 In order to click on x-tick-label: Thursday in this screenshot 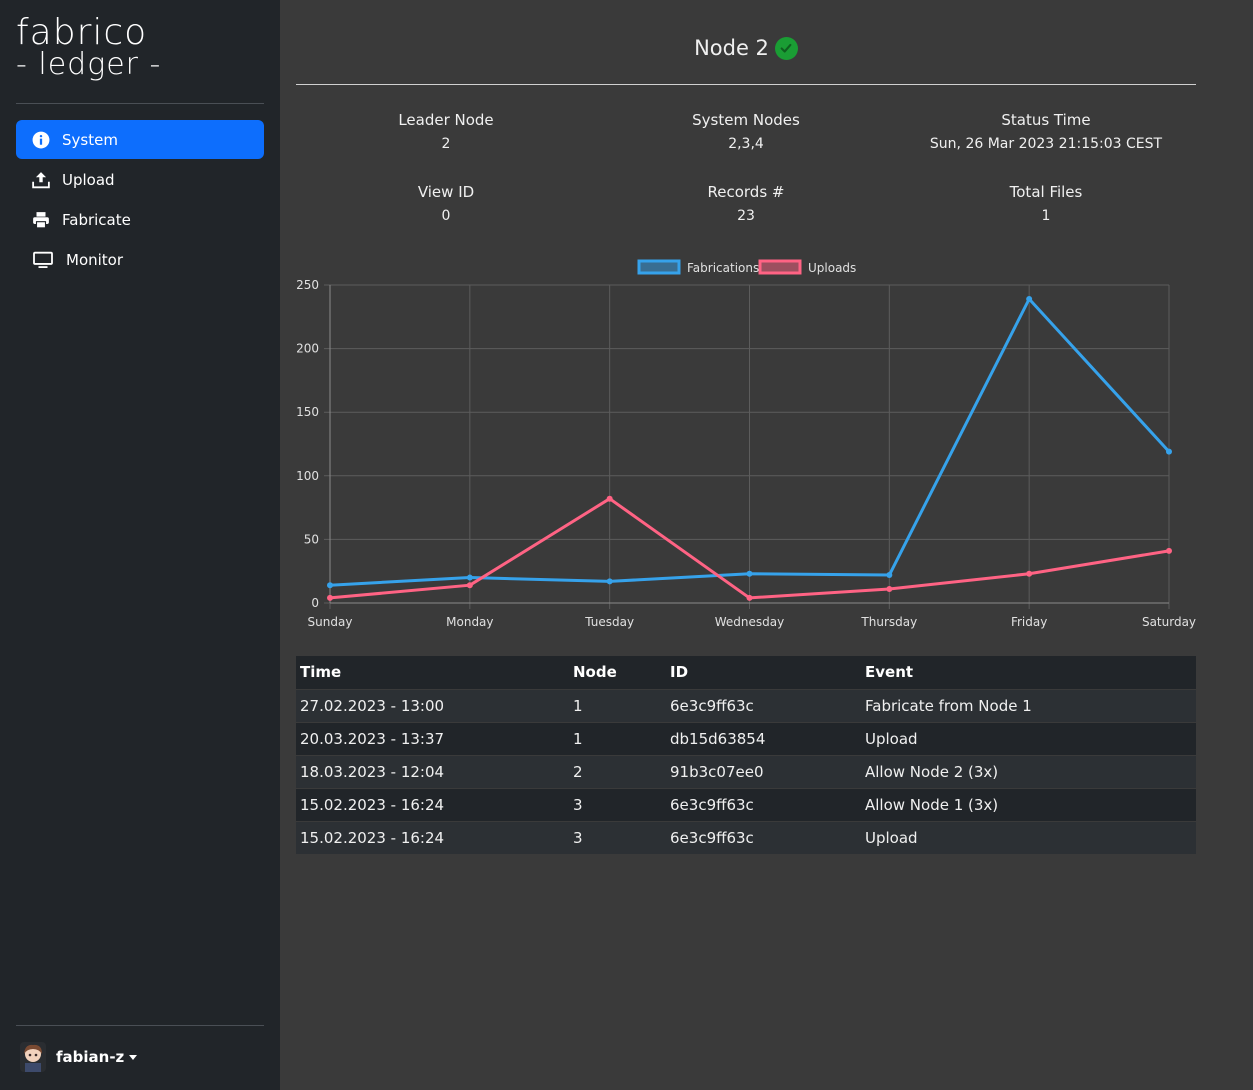, I will do `click(888, 622)`.